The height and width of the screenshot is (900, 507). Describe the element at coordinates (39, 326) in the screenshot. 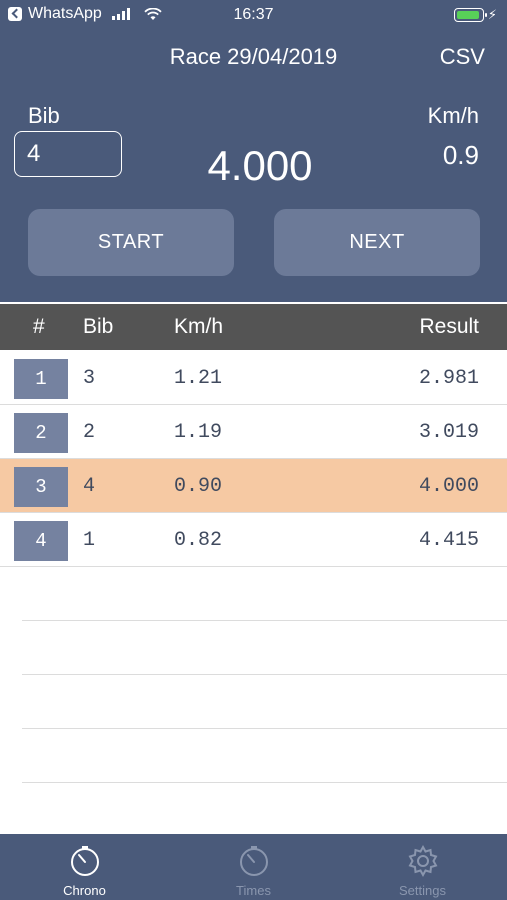

I see `column-header-number: #` at that location.